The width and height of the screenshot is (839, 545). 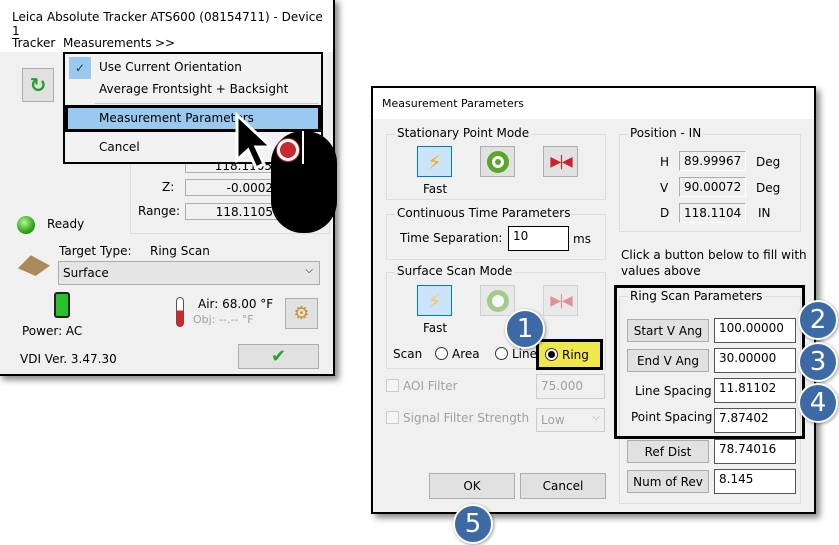 I want to click on radio-line, so click(x=501, y=353).